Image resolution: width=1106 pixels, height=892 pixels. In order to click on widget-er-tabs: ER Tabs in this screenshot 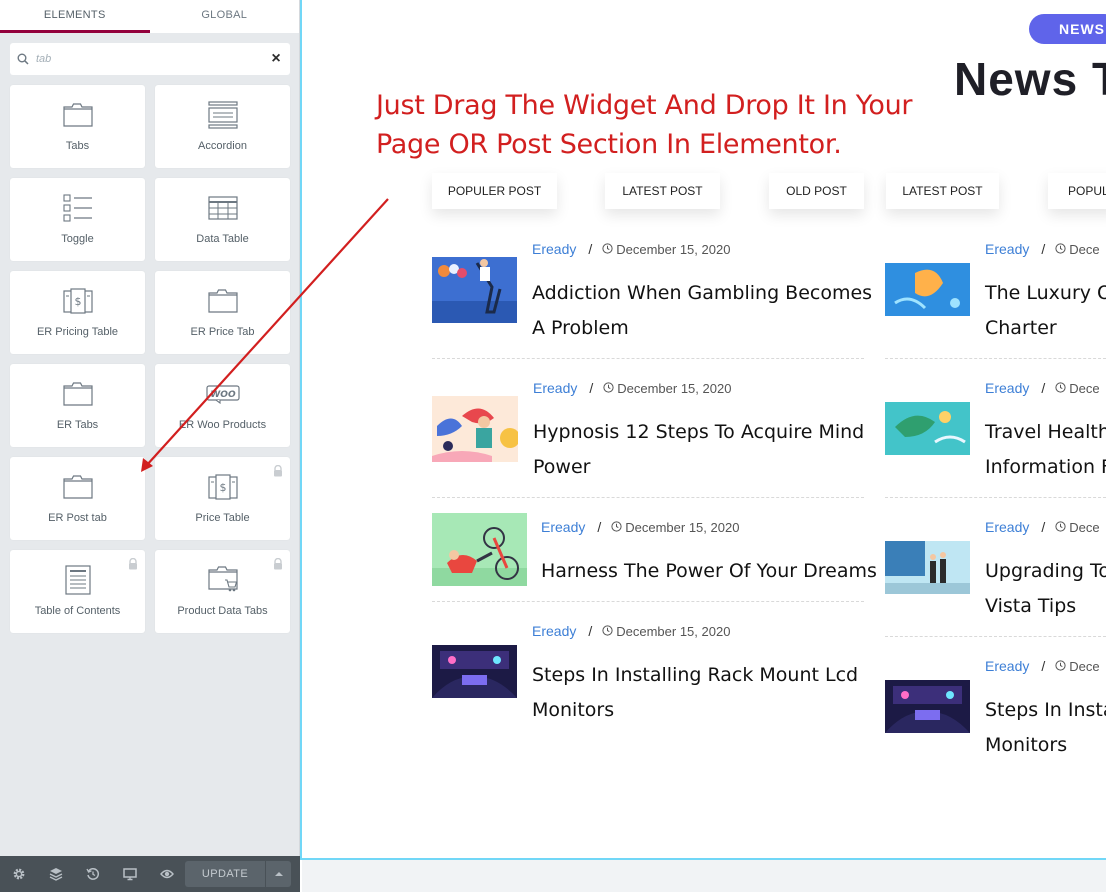, I will do `click(77, 405)`.